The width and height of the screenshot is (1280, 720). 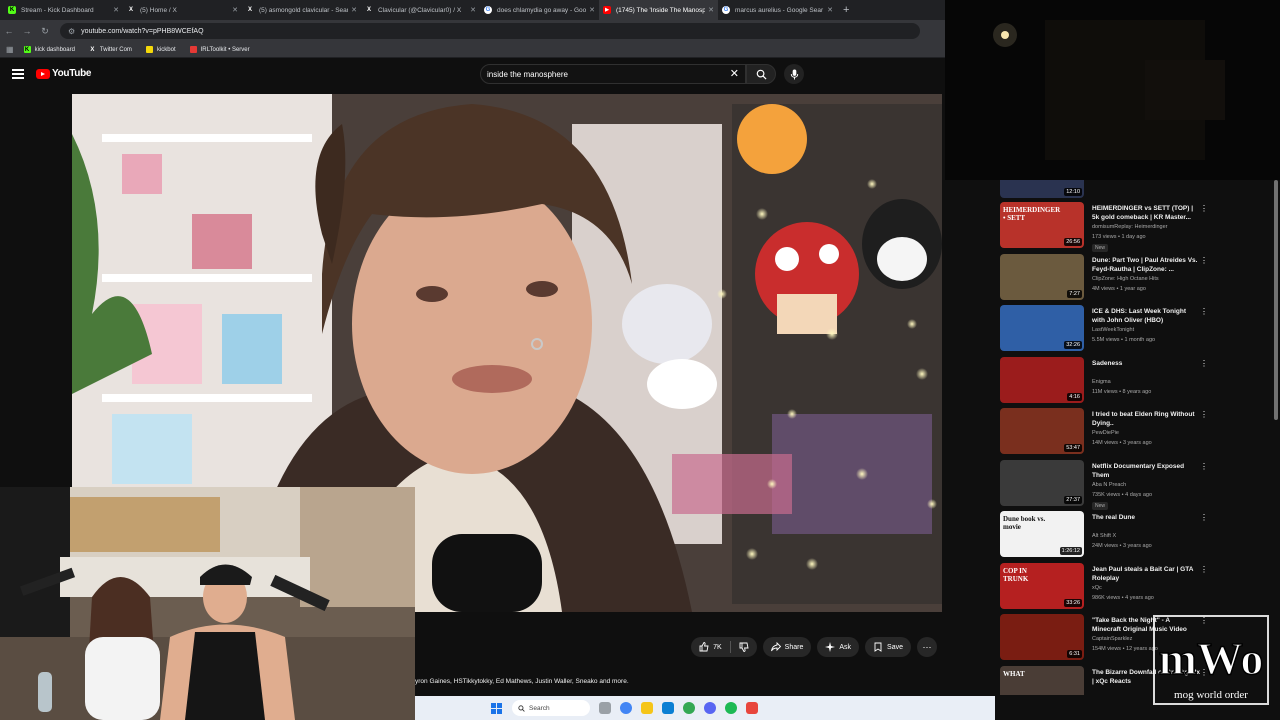 What do you see at coordinates (1109, 485) in the screenshot?
I see `channel-name: Aba N Preach` at bounding box center [1109, 485].